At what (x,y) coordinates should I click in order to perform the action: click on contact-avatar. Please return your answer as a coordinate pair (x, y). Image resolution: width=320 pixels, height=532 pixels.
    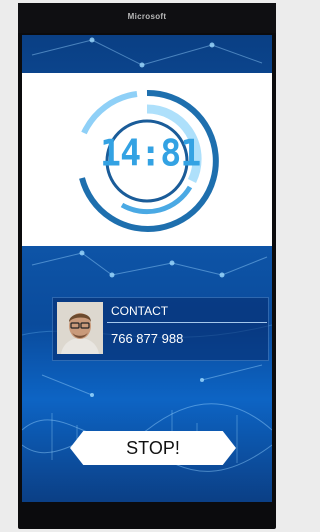
    Looking at the image, I should click on (80, 328).